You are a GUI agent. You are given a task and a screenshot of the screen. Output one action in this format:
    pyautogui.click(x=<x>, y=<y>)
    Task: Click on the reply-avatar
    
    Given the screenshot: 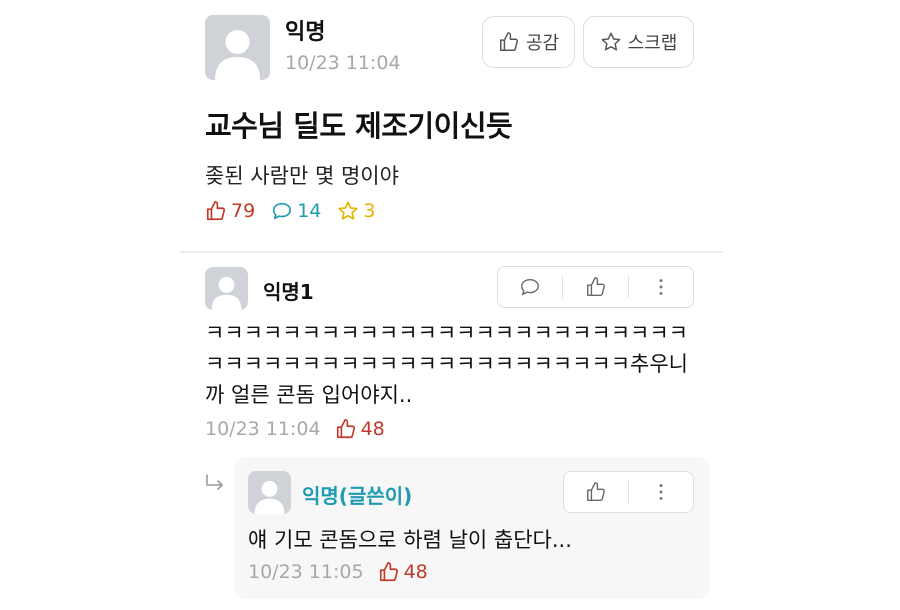 What is the action you would take?
    pyautogui.click(x=269, y=492)
    